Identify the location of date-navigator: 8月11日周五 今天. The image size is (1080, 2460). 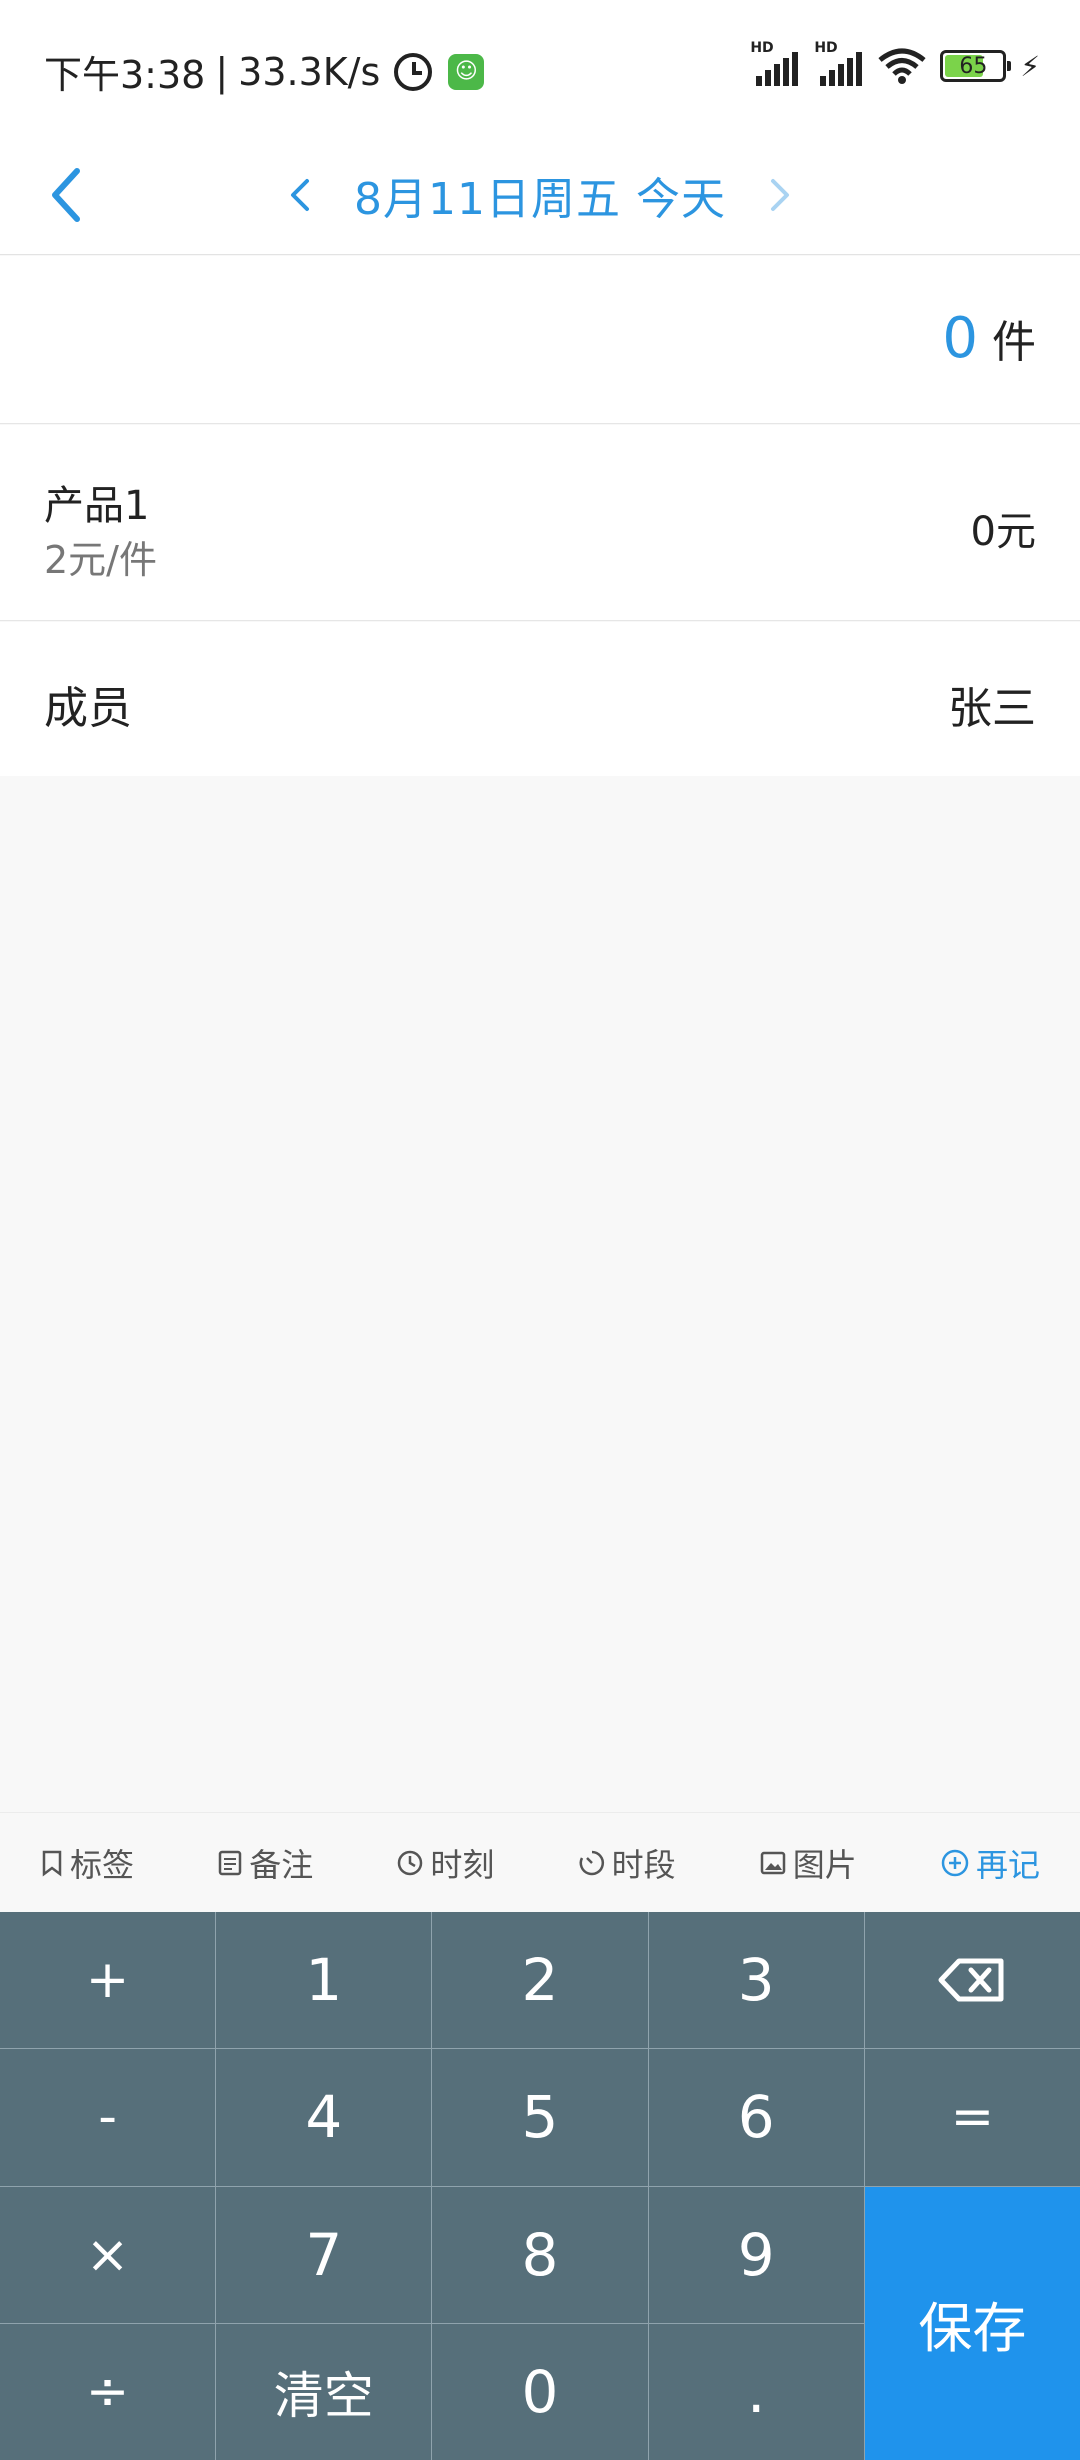
(540, 195).